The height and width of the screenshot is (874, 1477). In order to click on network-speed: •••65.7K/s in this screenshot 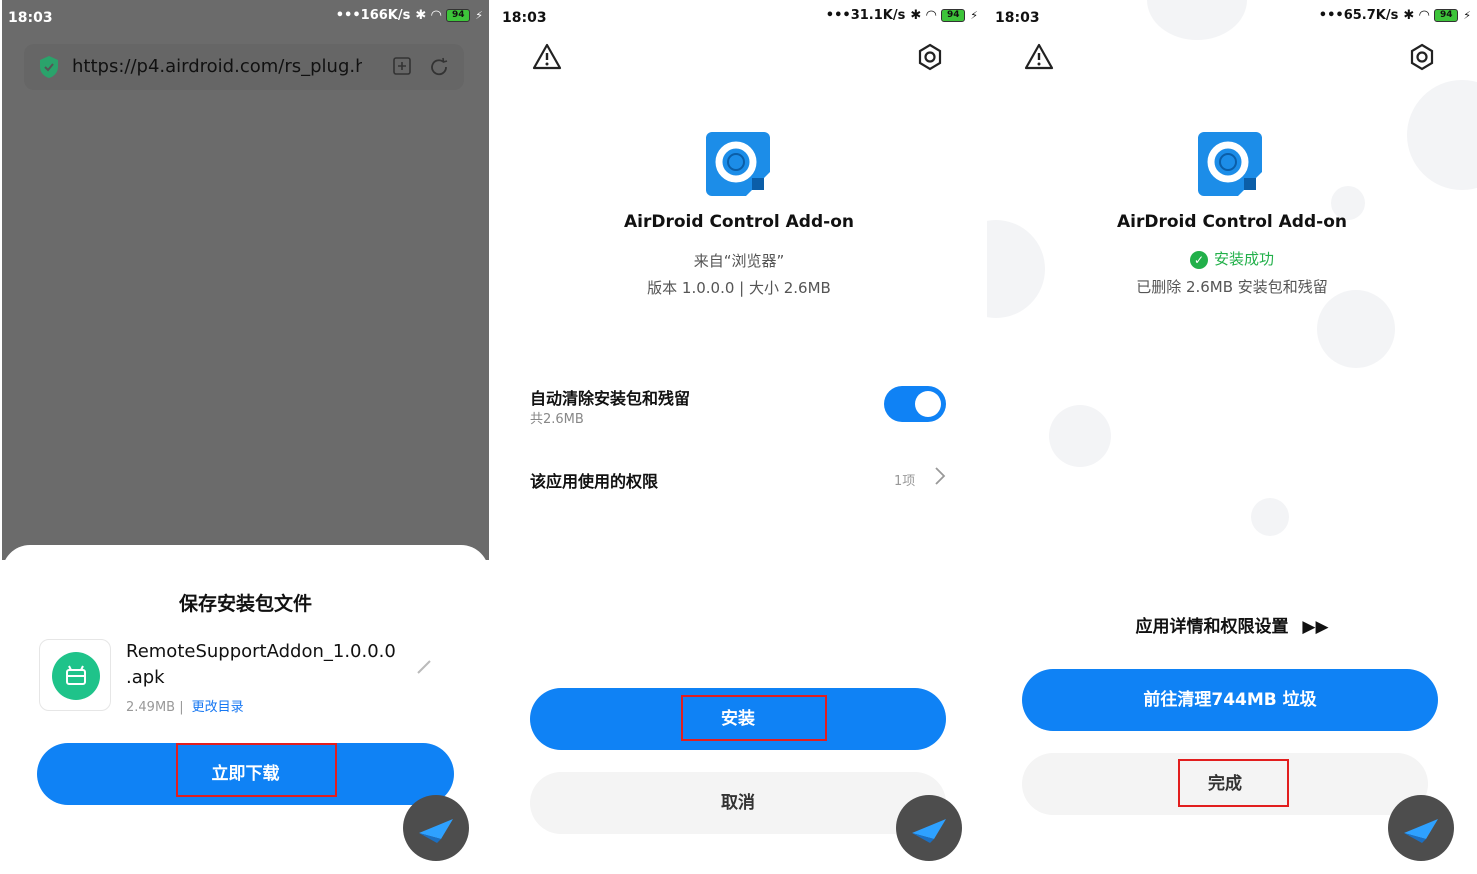, I will do `click(1358, 15)`.